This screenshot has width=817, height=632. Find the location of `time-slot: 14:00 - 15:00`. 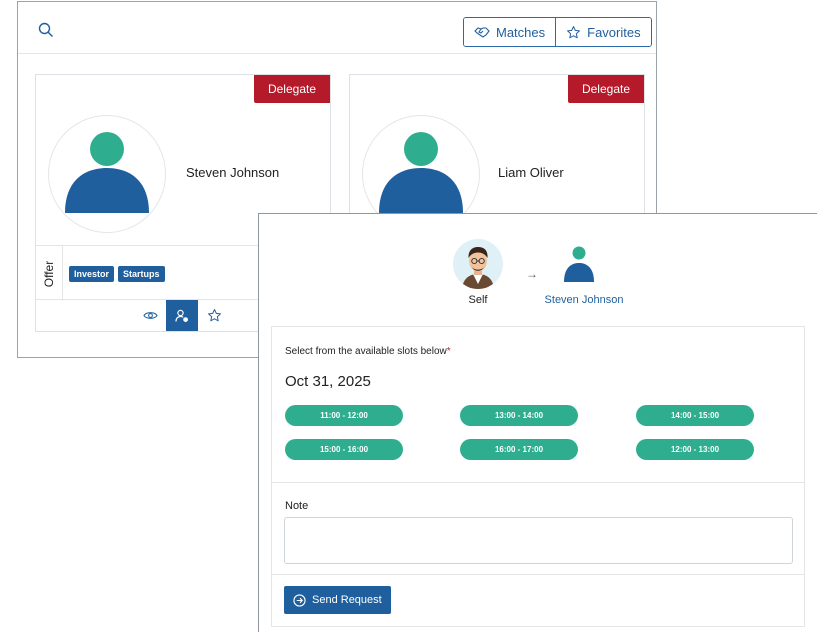

time-slot: 14:00 - 15:00 is located at coordinates (695, 415).